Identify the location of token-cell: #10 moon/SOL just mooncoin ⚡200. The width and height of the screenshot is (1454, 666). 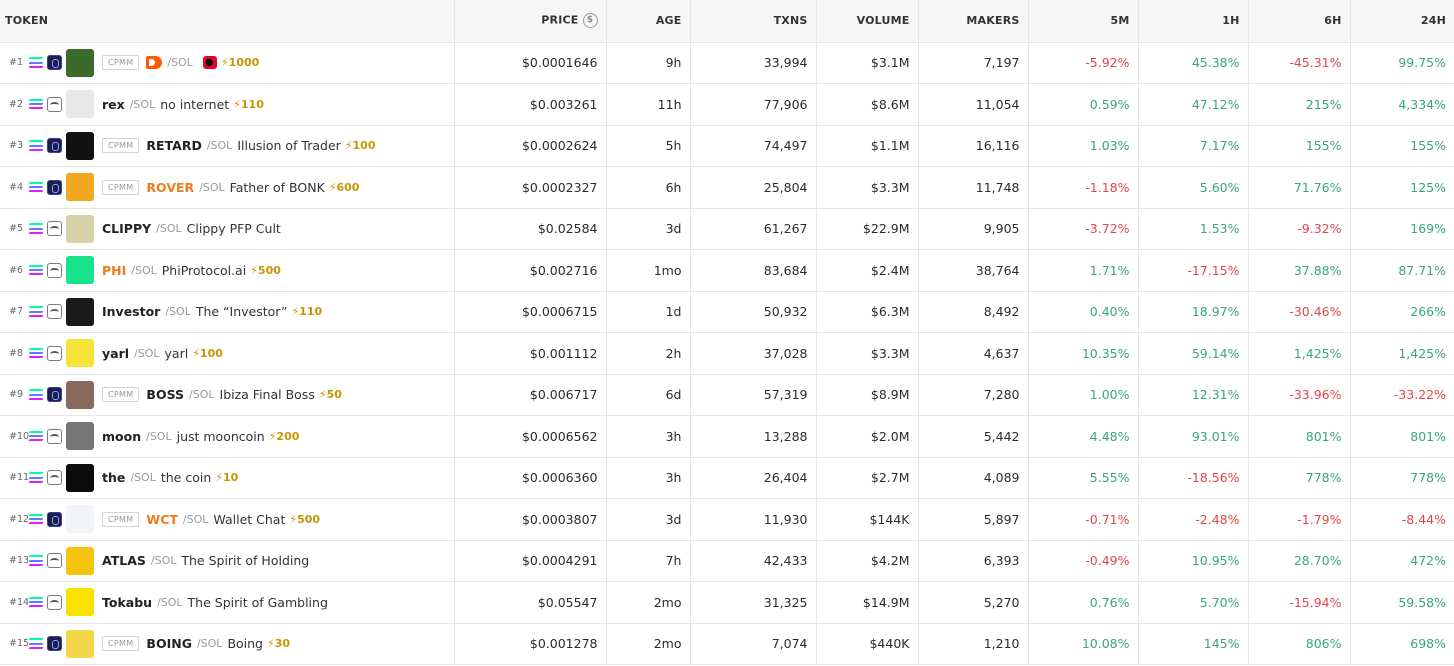
(227, 436).